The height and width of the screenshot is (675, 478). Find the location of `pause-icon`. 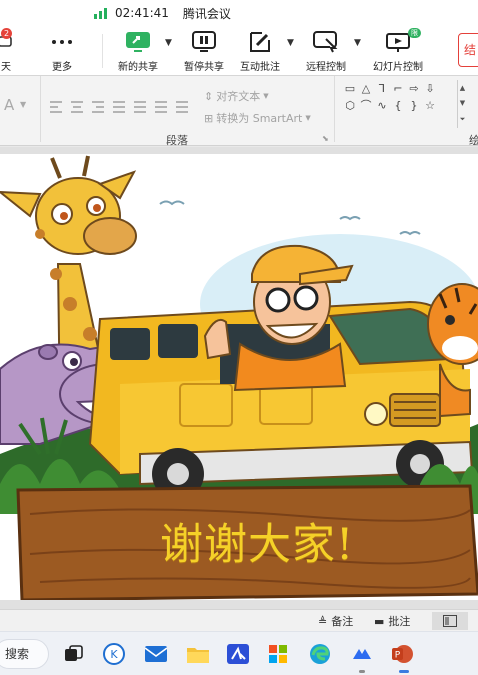

pause-icon is located at coordinates (204, 42).